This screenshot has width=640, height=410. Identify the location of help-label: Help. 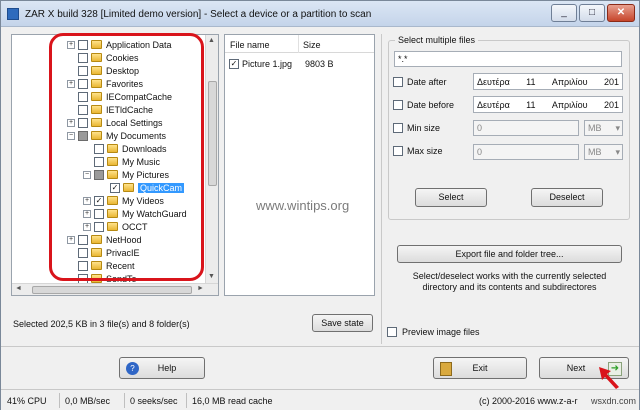
(167, 368).